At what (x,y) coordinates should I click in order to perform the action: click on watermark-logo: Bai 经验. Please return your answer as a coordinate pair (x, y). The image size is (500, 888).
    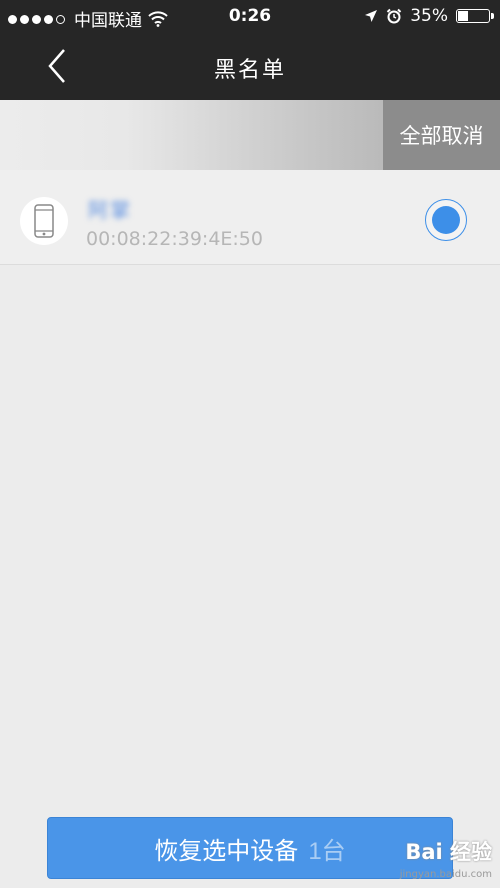
    Looking at the image, I should click on (448, 852).